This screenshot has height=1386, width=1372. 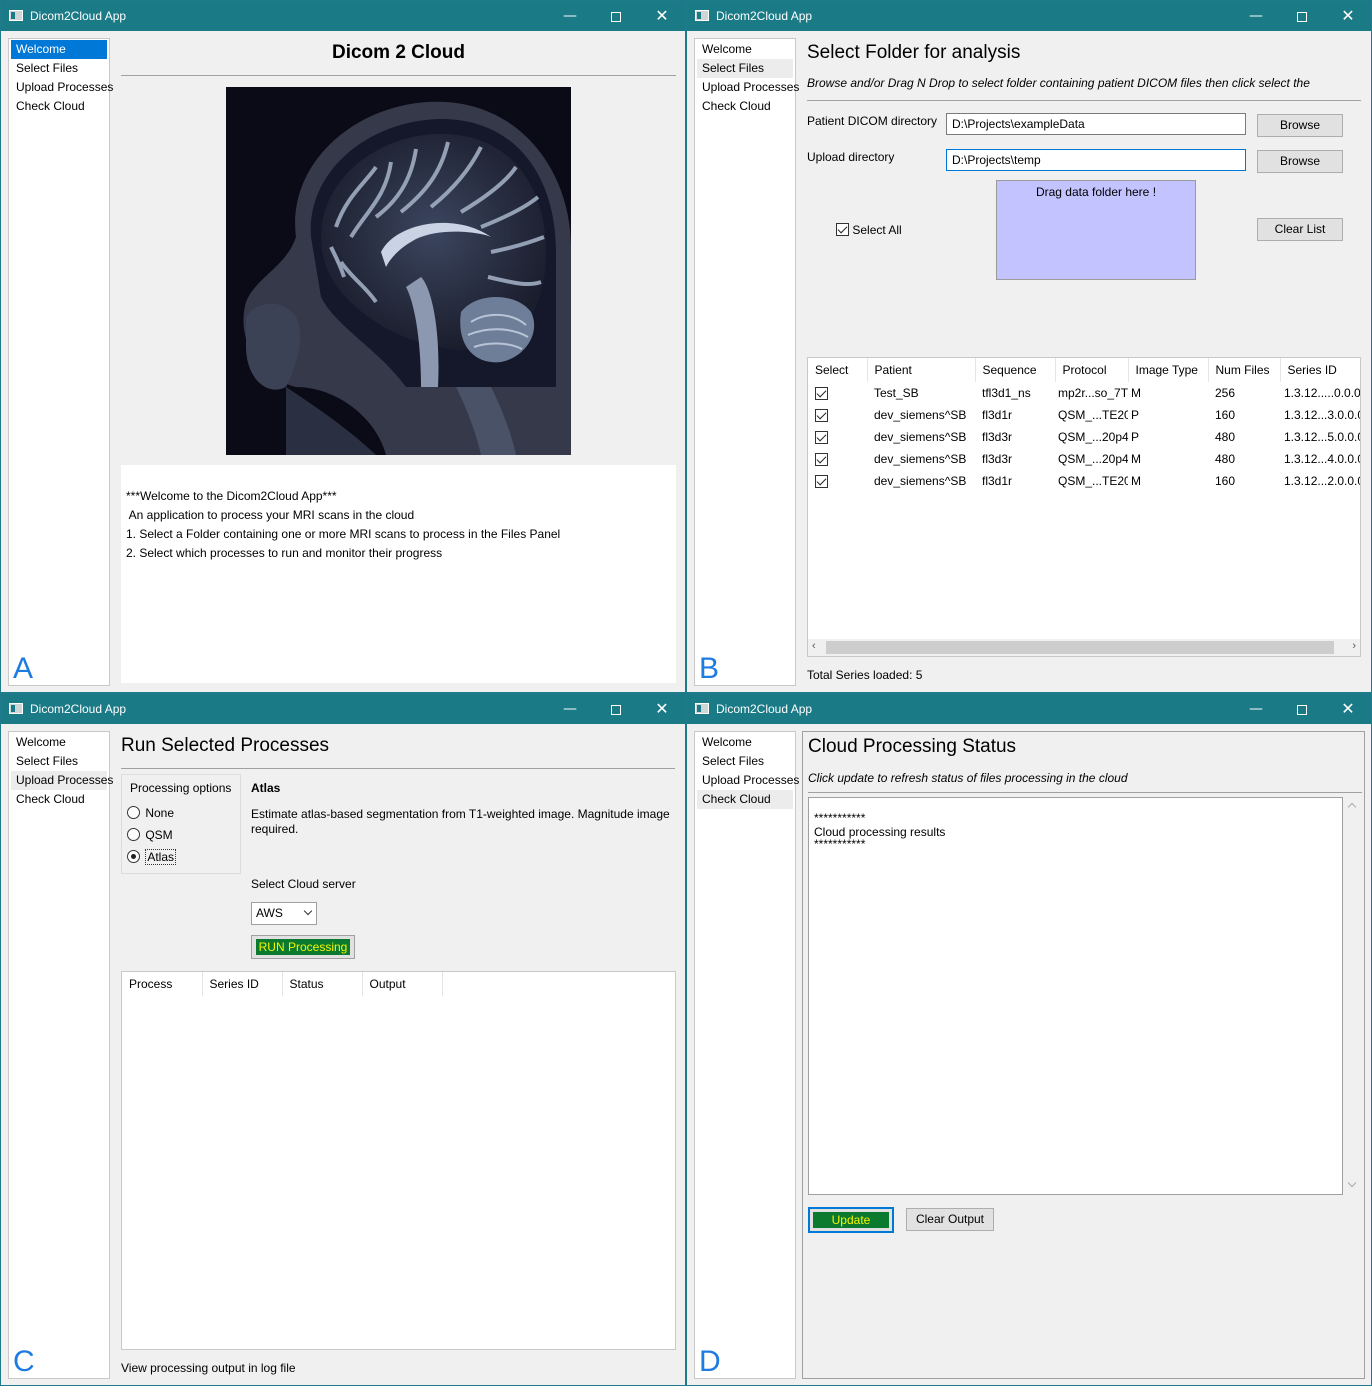 I want to click on log-footer: View processing output in log file, so click(x=208, y=1368).